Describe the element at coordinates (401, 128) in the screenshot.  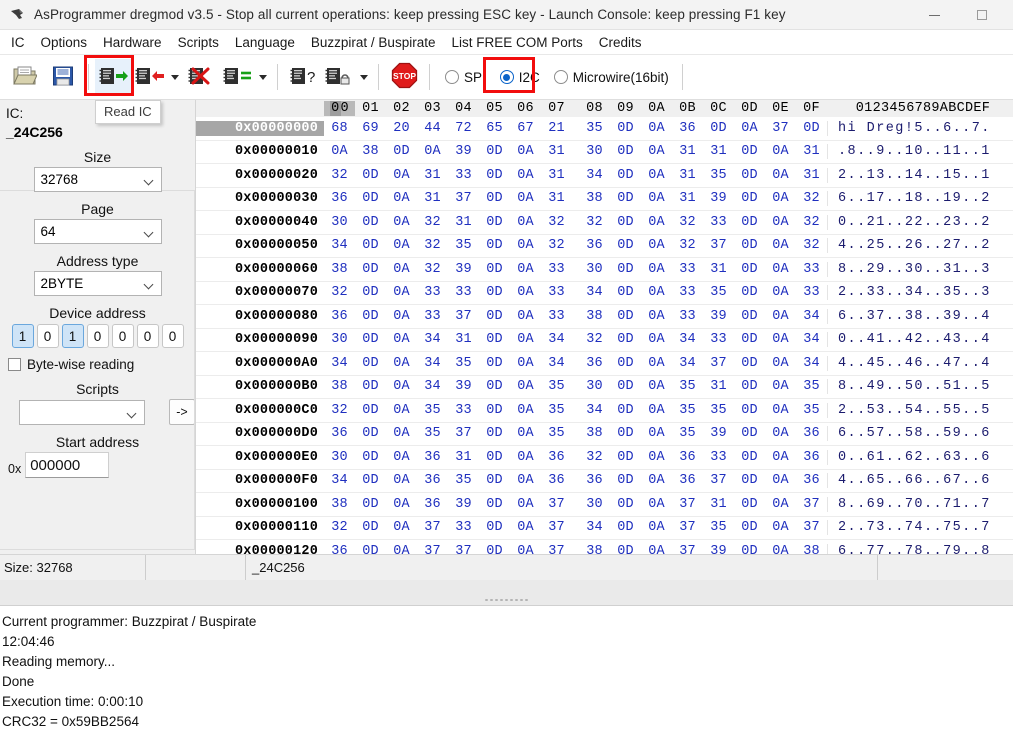
I see `hex-byte: 20` at that location.